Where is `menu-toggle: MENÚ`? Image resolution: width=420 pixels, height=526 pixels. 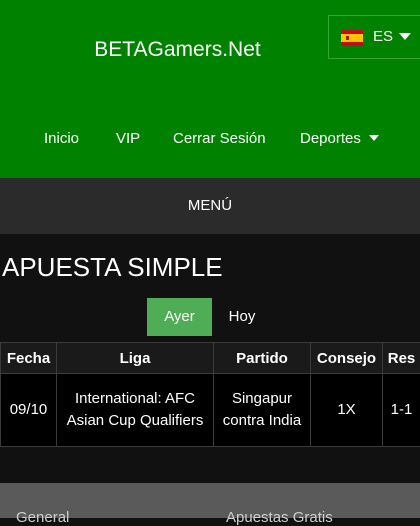 menu-toggle: MENÚ is located at coordinates (210, 206).